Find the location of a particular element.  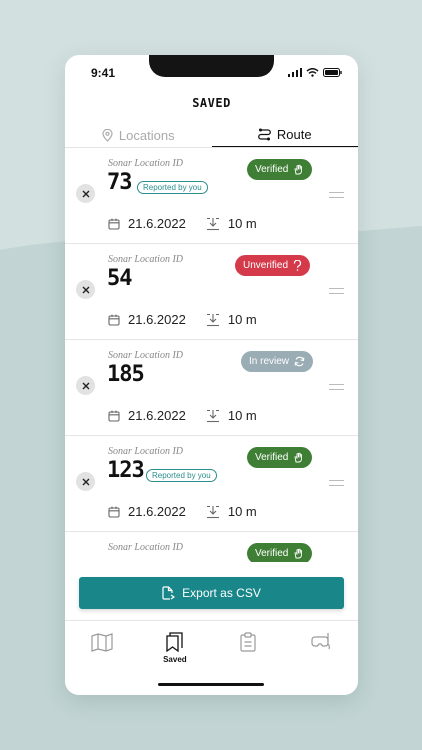

tab-bar: Locations Route is located at coordinates (211, 135).